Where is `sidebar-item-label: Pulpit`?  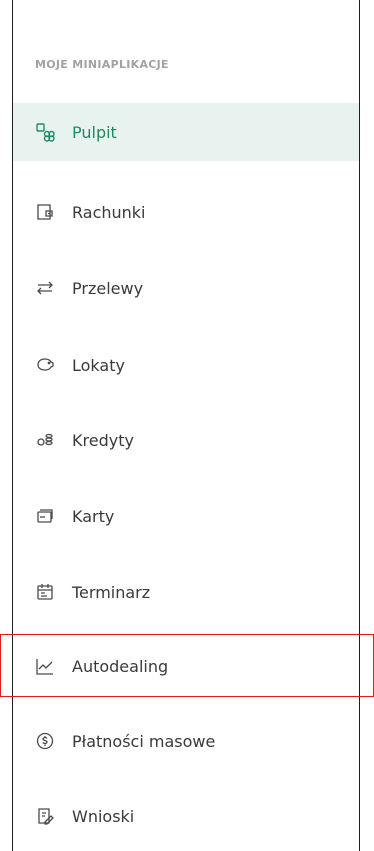
sidebar-item-label: Pulpit is located at coordinates (94, 132).